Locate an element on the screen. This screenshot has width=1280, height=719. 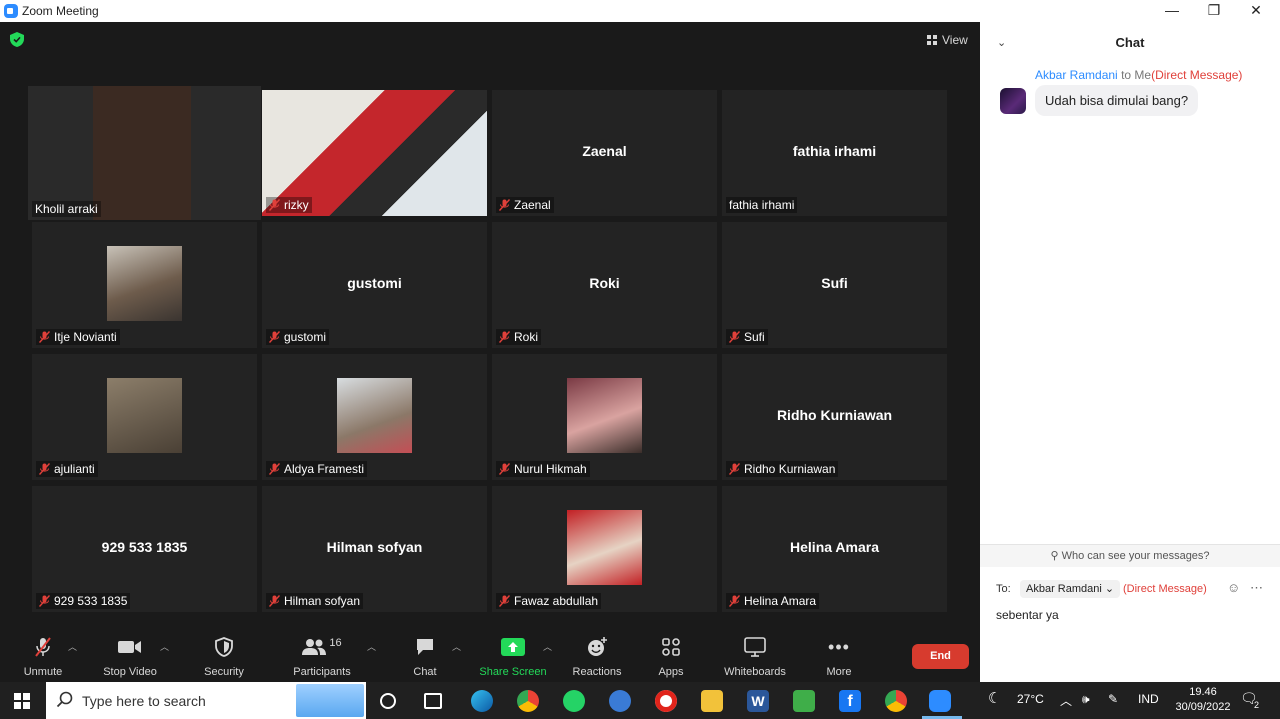
participant-name: Aldya Framesti is located at coordinates (324, 469).